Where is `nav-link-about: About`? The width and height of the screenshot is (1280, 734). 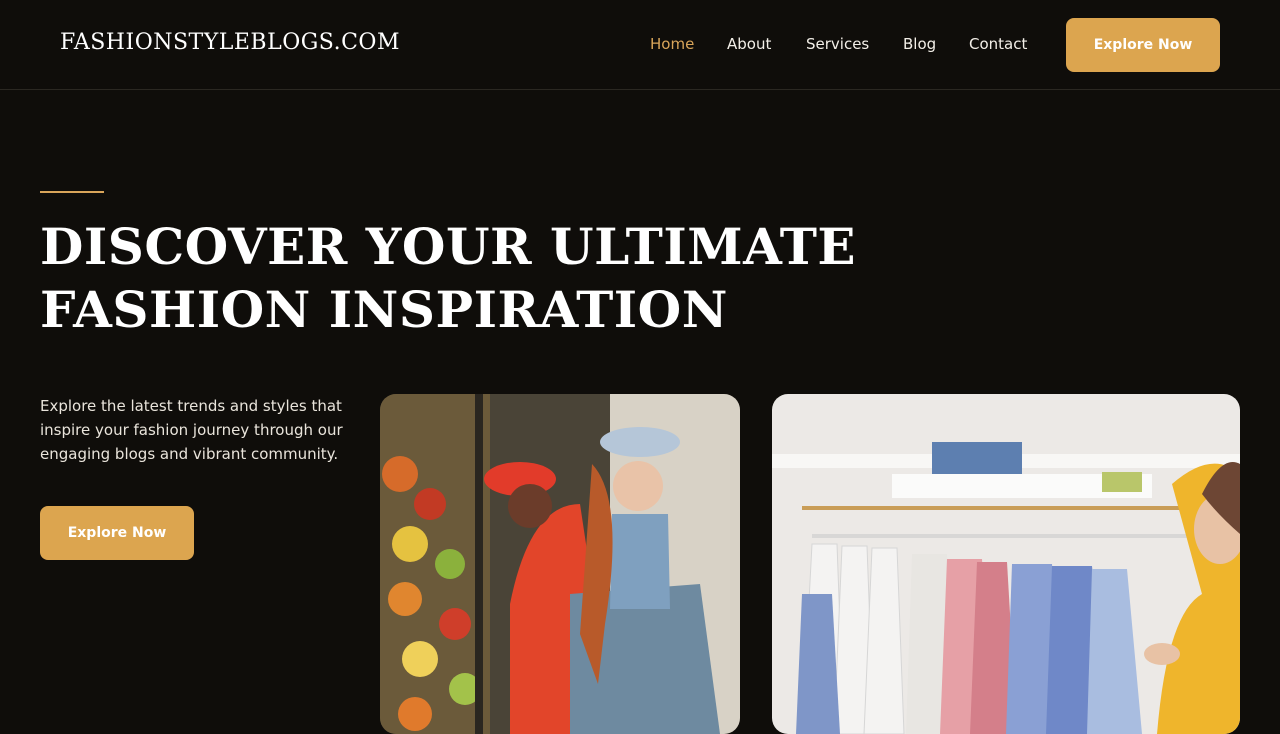 nav-link-about: About is located at coordinates (749, 44).